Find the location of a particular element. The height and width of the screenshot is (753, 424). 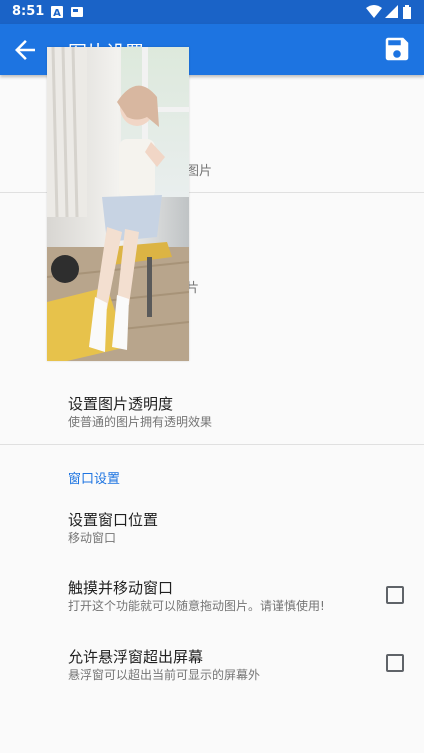

window-position-title: 设置窗口位置 is located at coordinates (113, 520).